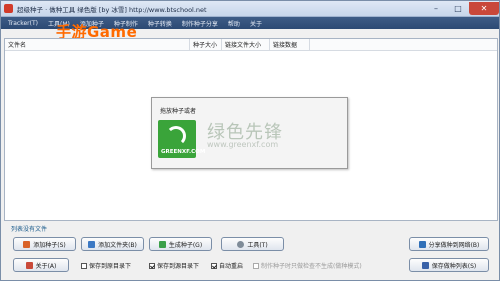 The image size is (500, 281). I want to click on drop-hint-text: 拖放种子或者, so click(178, 111).